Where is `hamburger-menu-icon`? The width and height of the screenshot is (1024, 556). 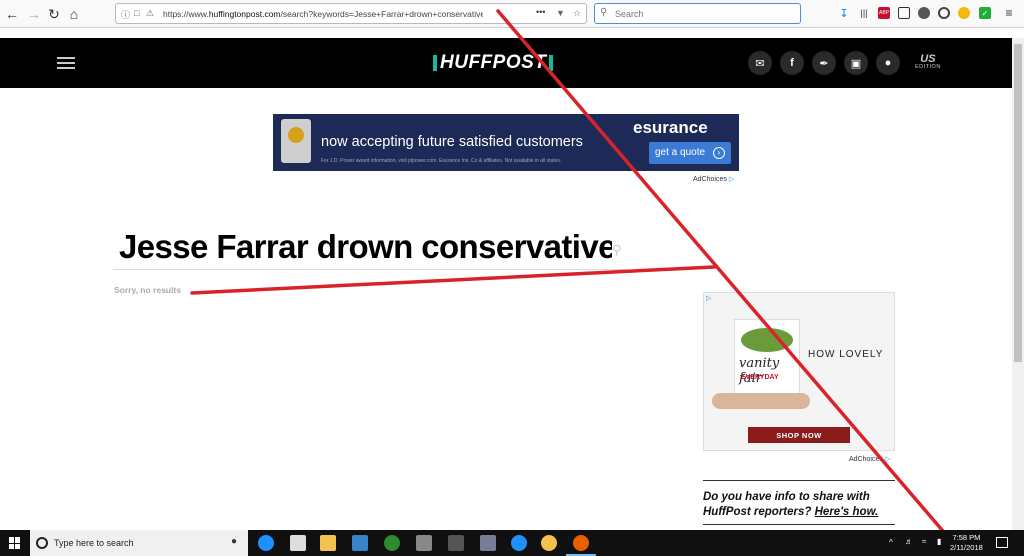 hamburger-menu-icon is located at coordinates (66, 63).